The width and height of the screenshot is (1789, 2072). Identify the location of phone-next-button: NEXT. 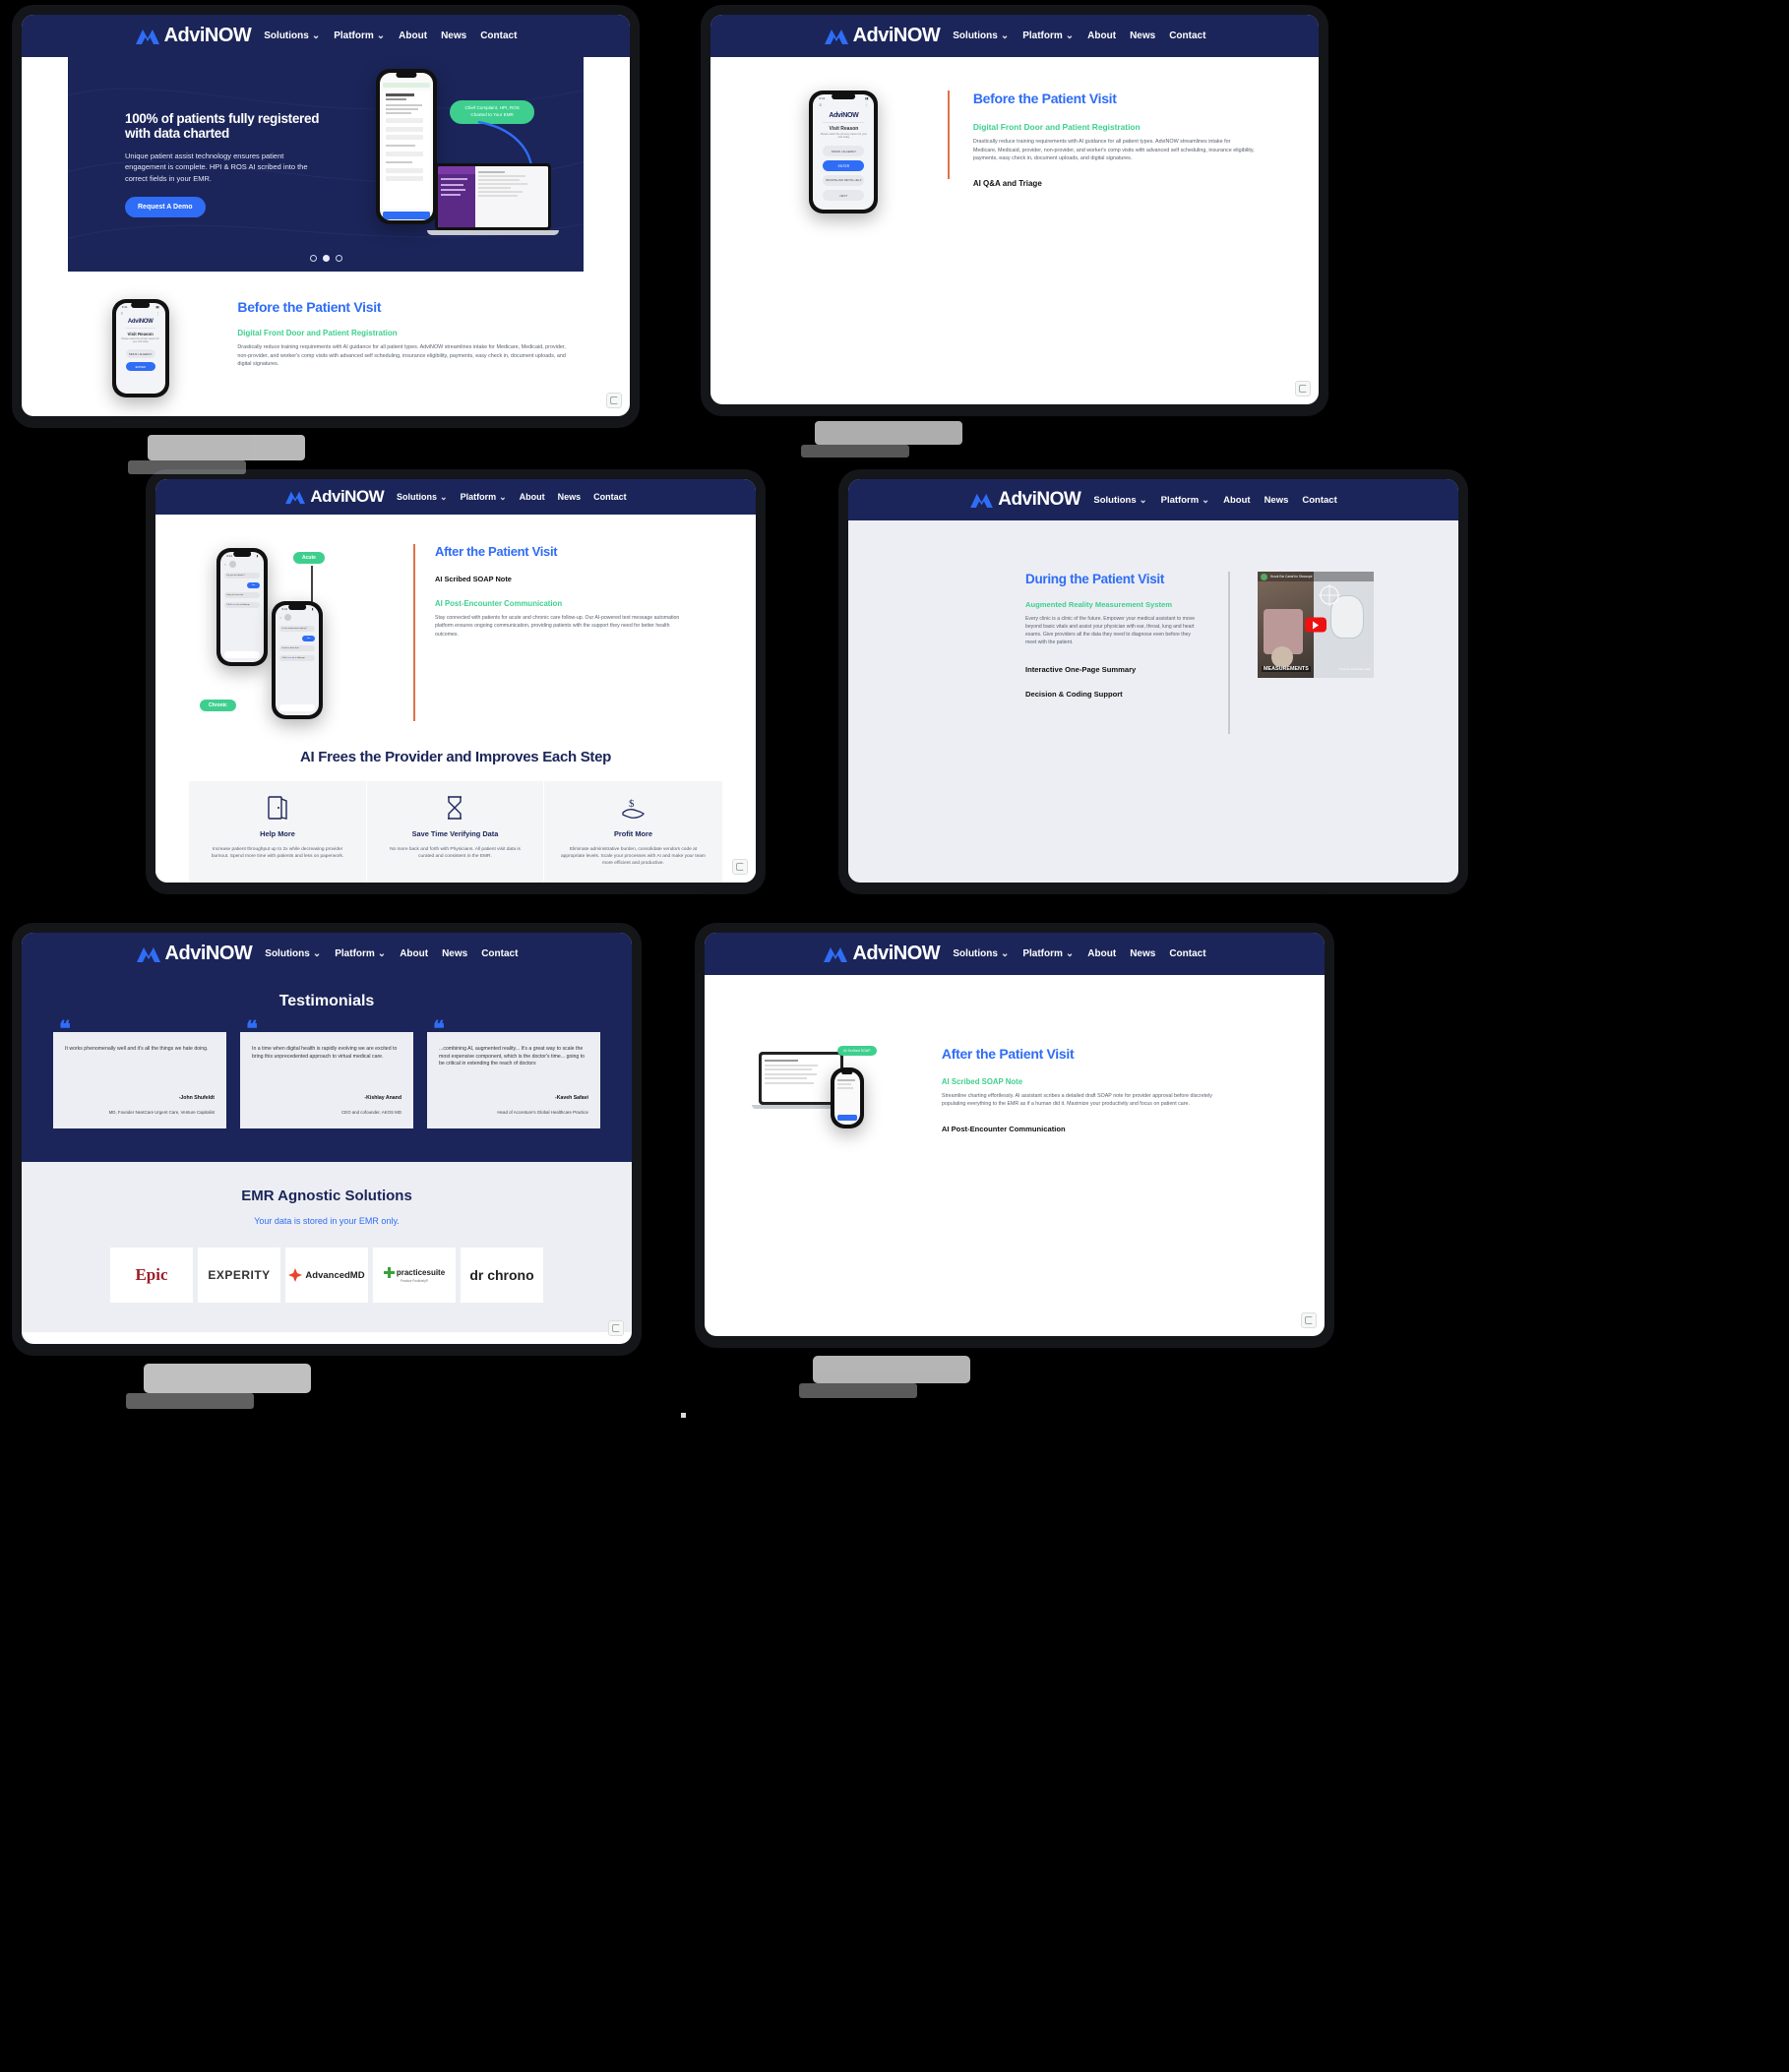
(844, 195).